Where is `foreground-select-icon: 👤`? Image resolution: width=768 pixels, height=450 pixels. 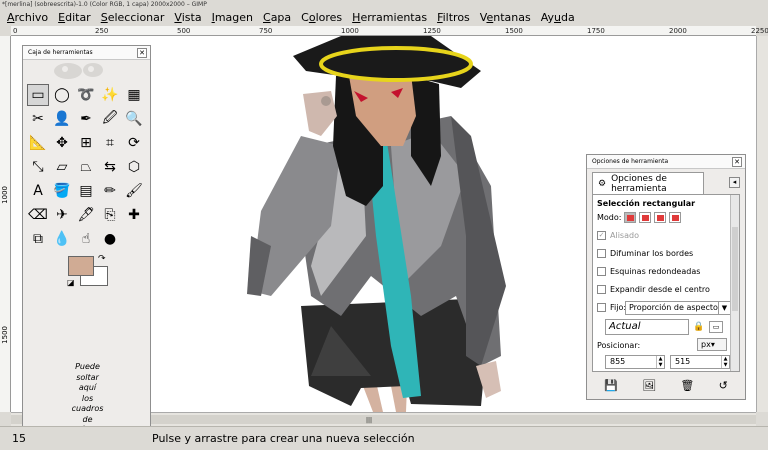
foreground-select-icon: 👤 is located at coordinates (62, 119).